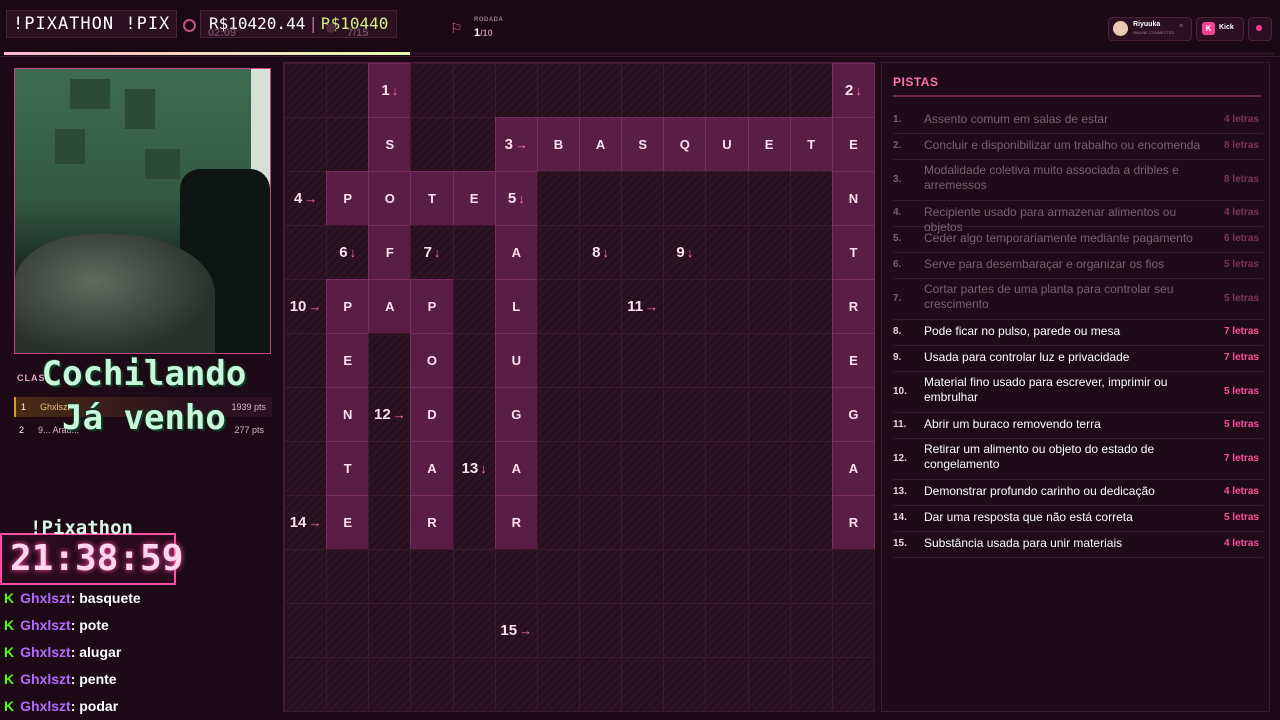 The width and height of the screenshot is (1280, 720). I want to click on clue-number: 8, so click(596, 252).